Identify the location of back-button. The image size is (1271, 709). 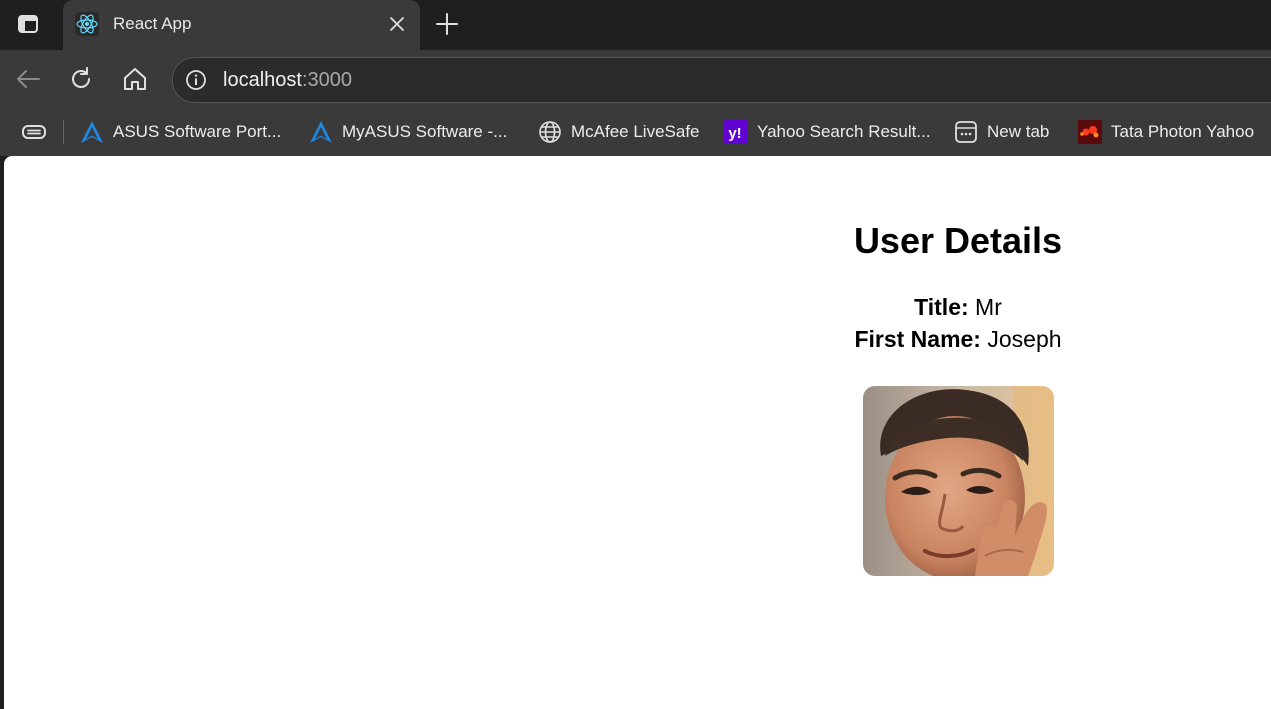
(28, 79).